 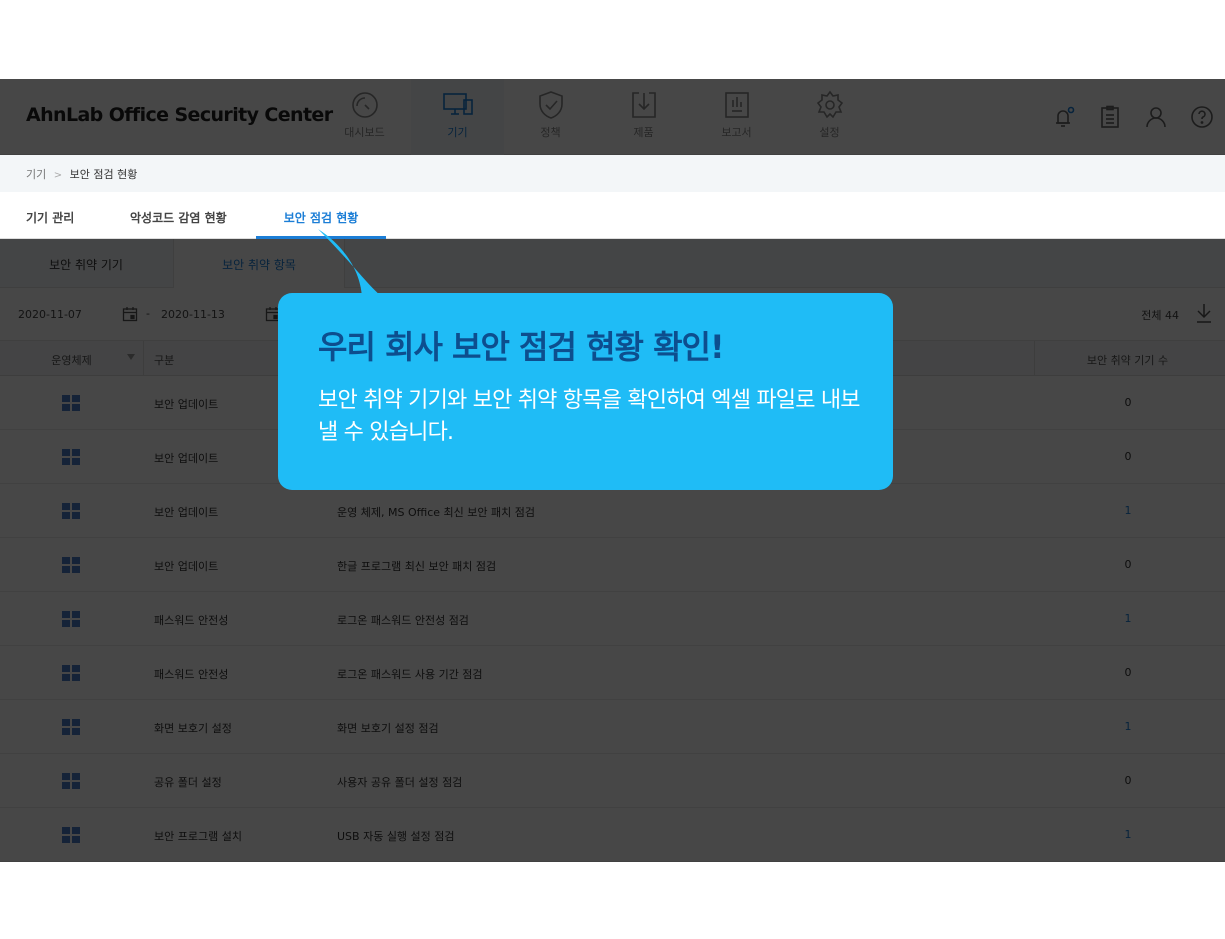 I want to click on shield-check-icon, so click(x=550, y=105).